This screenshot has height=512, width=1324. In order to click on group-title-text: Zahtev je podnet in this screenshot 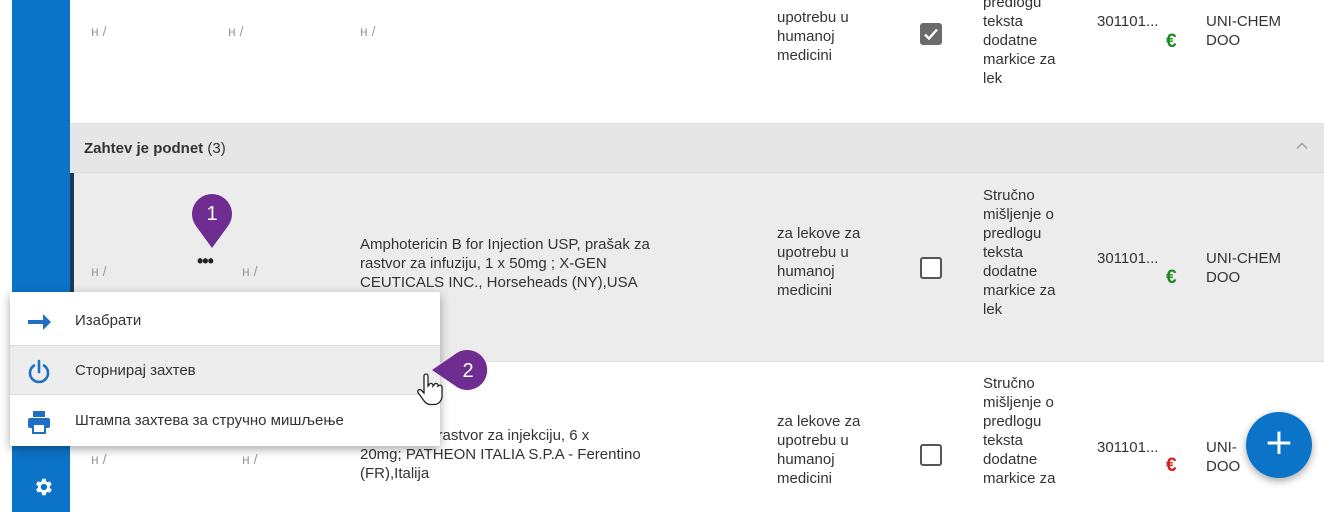, I will do `click(144, 148)`.